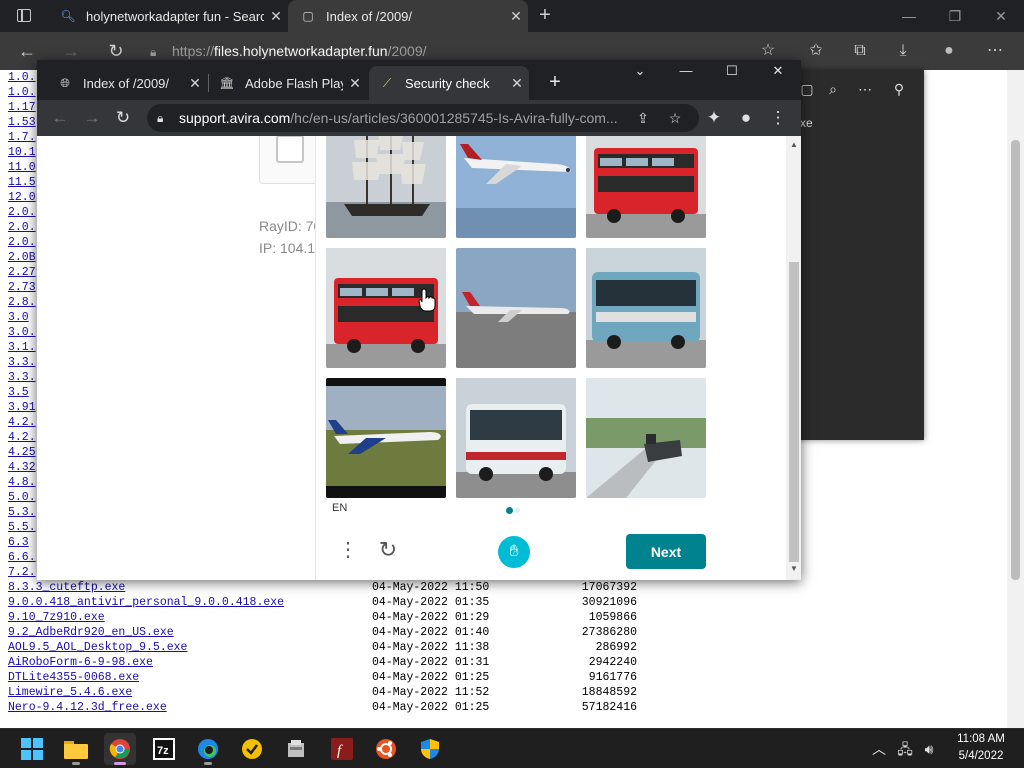  Describe the element at coordinates (905, 749) in the screenshot. I see `network-icon: 🖧︎` at that location.